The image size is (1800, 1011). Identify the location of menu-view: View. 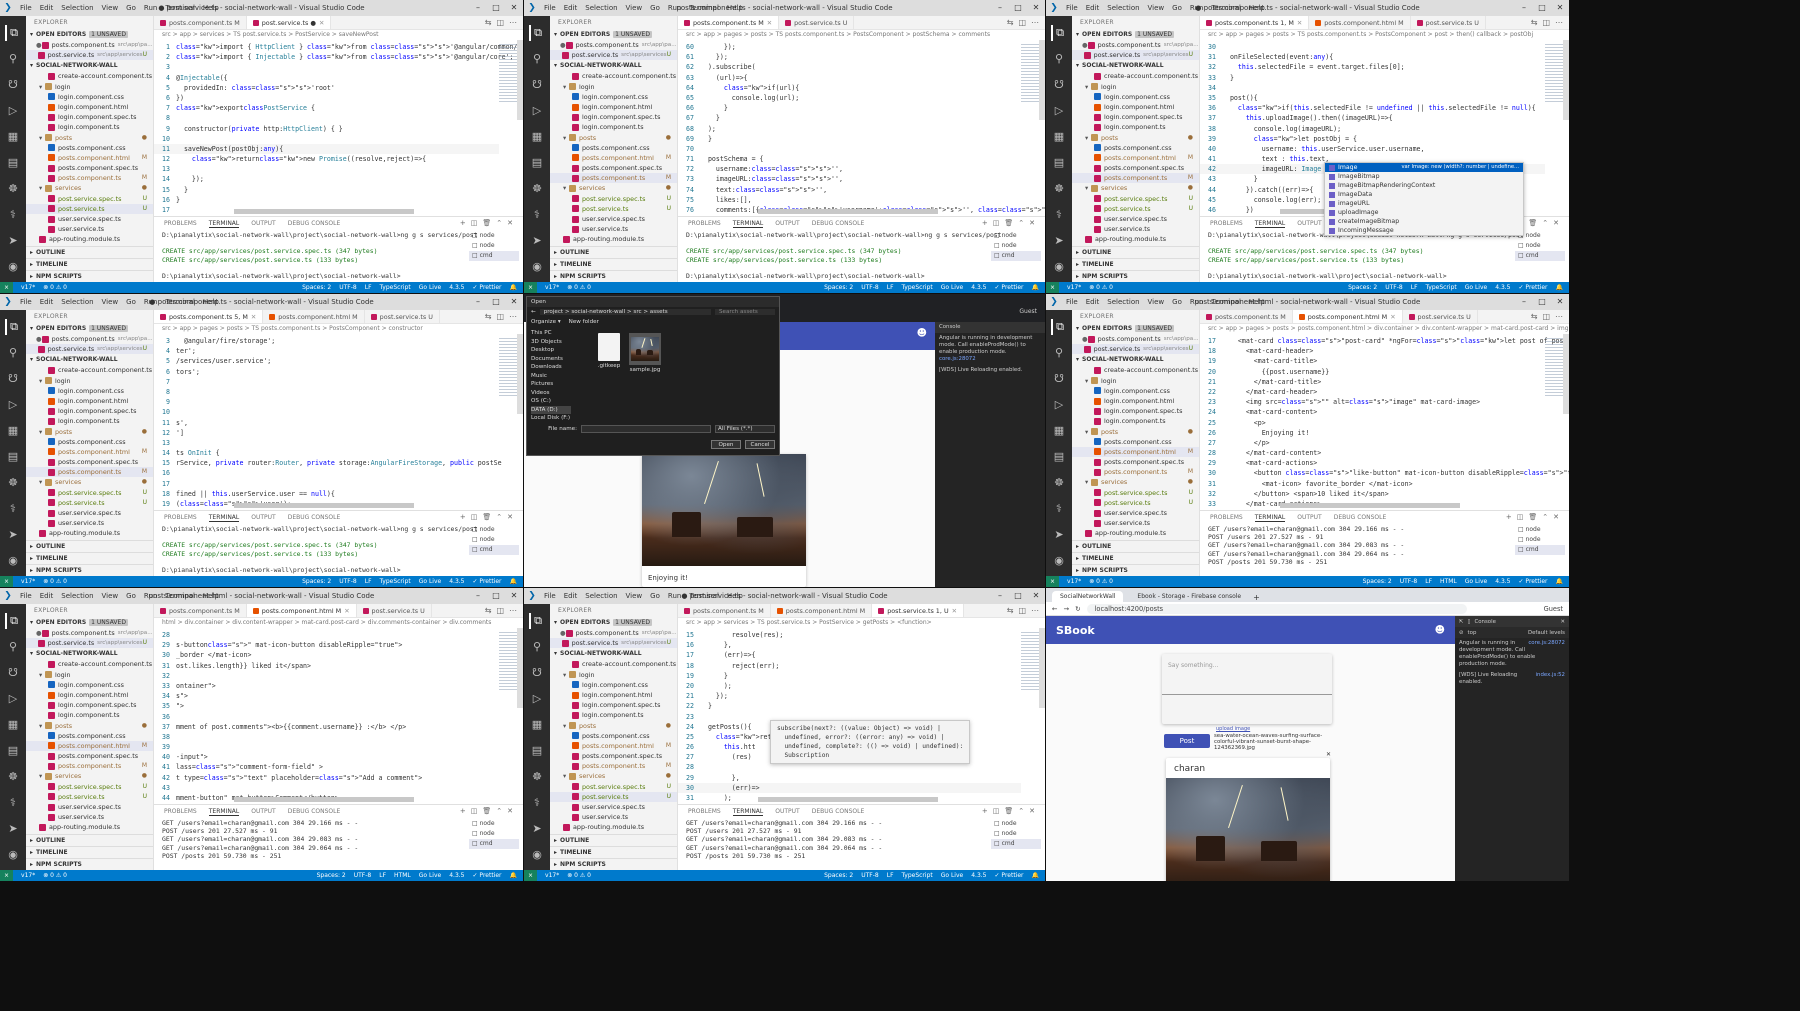
(1156, 302).